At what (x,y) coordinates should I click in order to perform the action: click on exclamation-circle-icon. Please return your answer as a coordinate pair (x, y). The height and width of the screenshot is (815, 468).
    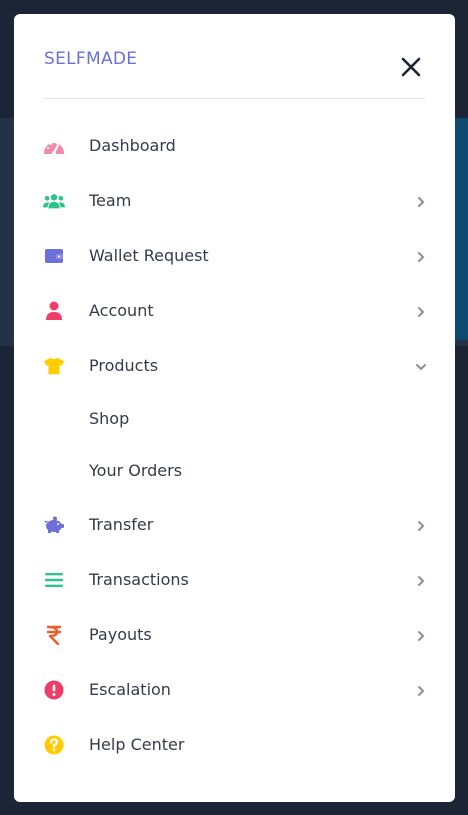
    Looking at the image, I should click on (54, 690).